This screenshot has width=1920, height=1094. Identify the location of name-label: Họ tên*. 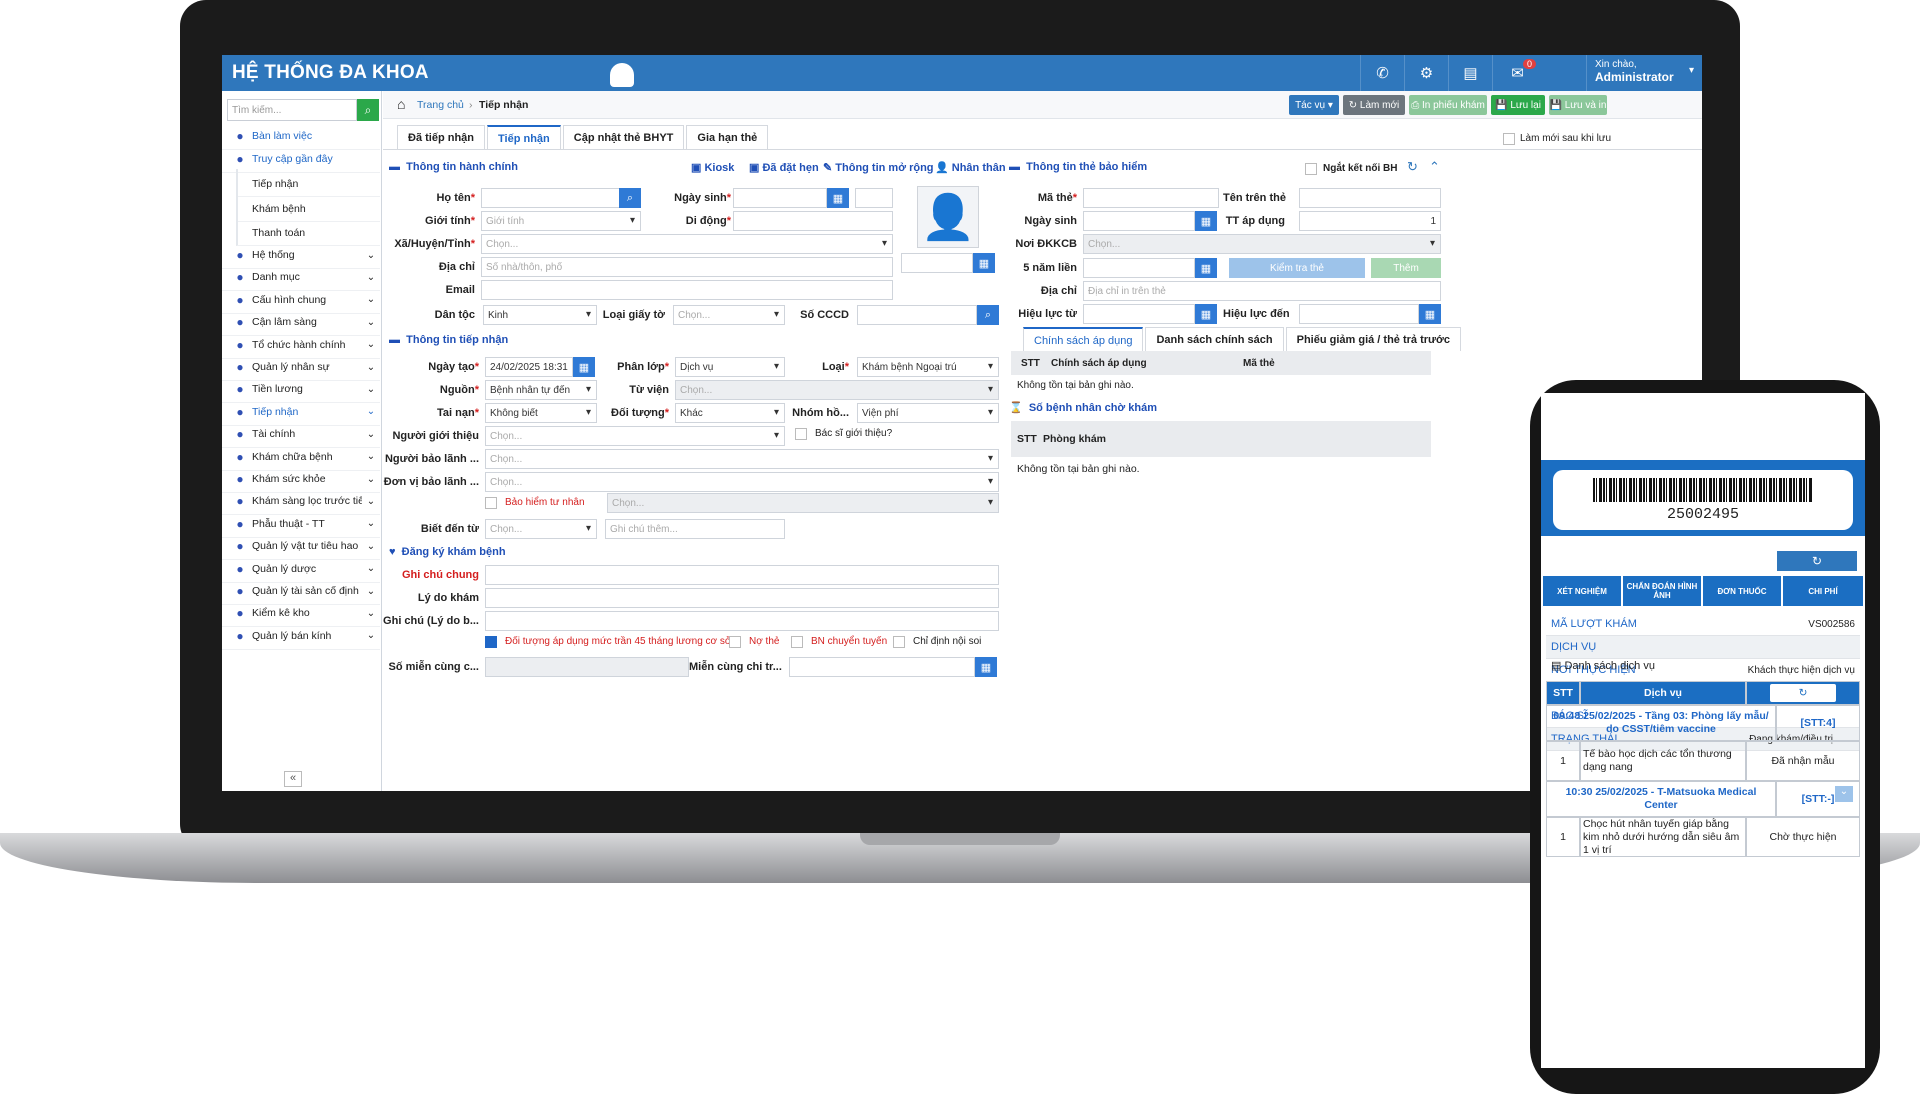
(455, 198).